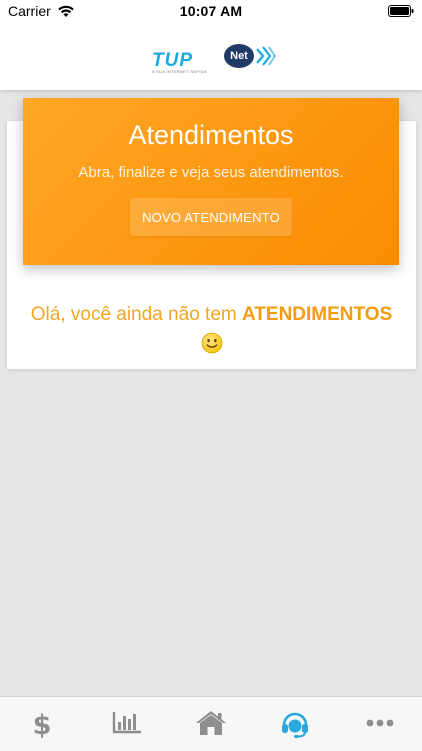  I want to click on home-icon, so click(211, 723).